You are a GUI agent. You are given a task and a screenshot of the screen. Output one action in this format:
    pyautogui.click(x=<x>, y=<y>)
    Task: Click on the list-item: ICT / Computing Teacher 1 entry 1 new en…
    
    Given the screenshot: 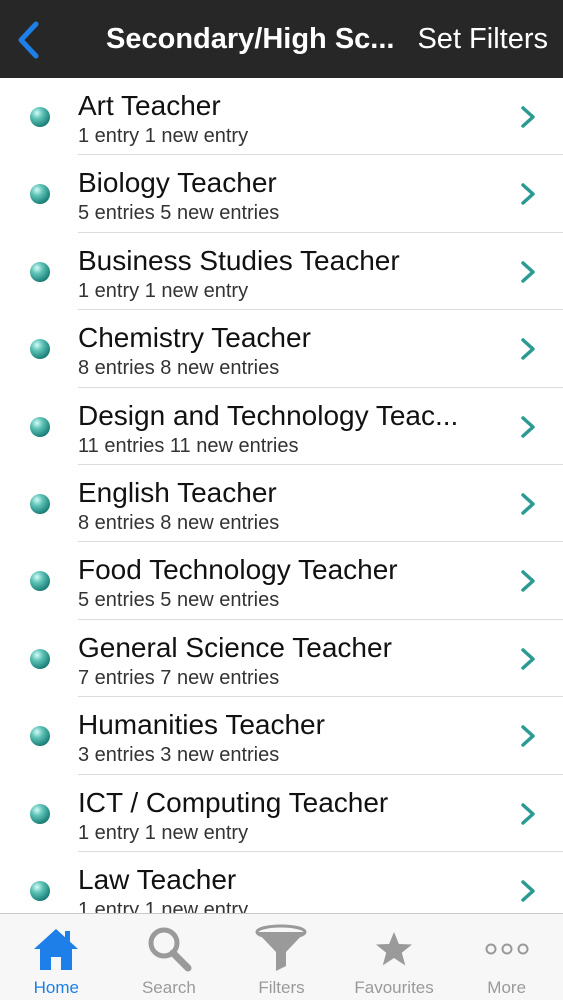 What is the action you would take?
    pyautogui.click(x=281, y=813)
    